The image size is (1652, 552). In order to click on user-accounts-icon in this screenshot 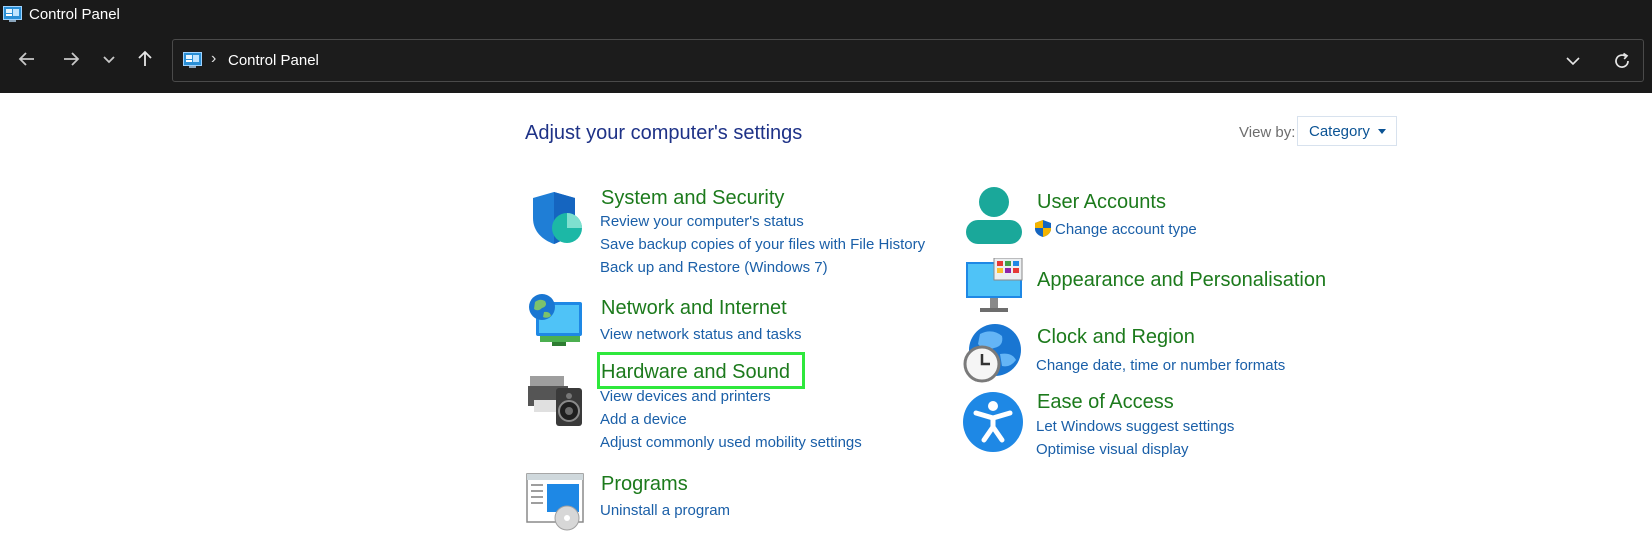, I will do `click(994, 215)`.